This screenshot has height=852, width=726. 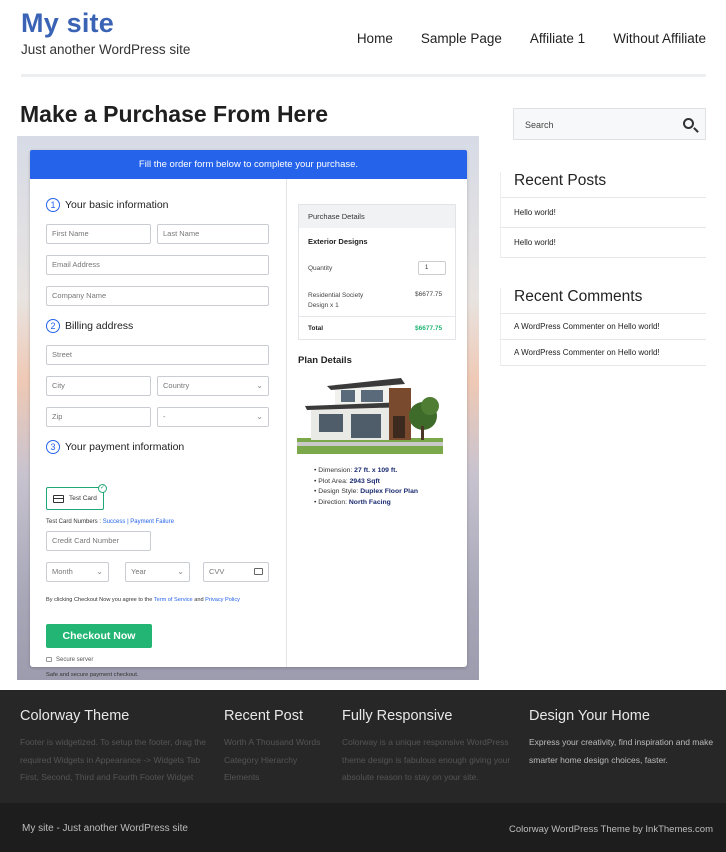 What do you see at coordinates (125, 447) in the screenshot?
I see `step-title: Your payment information` at bounding box center [125, 447].